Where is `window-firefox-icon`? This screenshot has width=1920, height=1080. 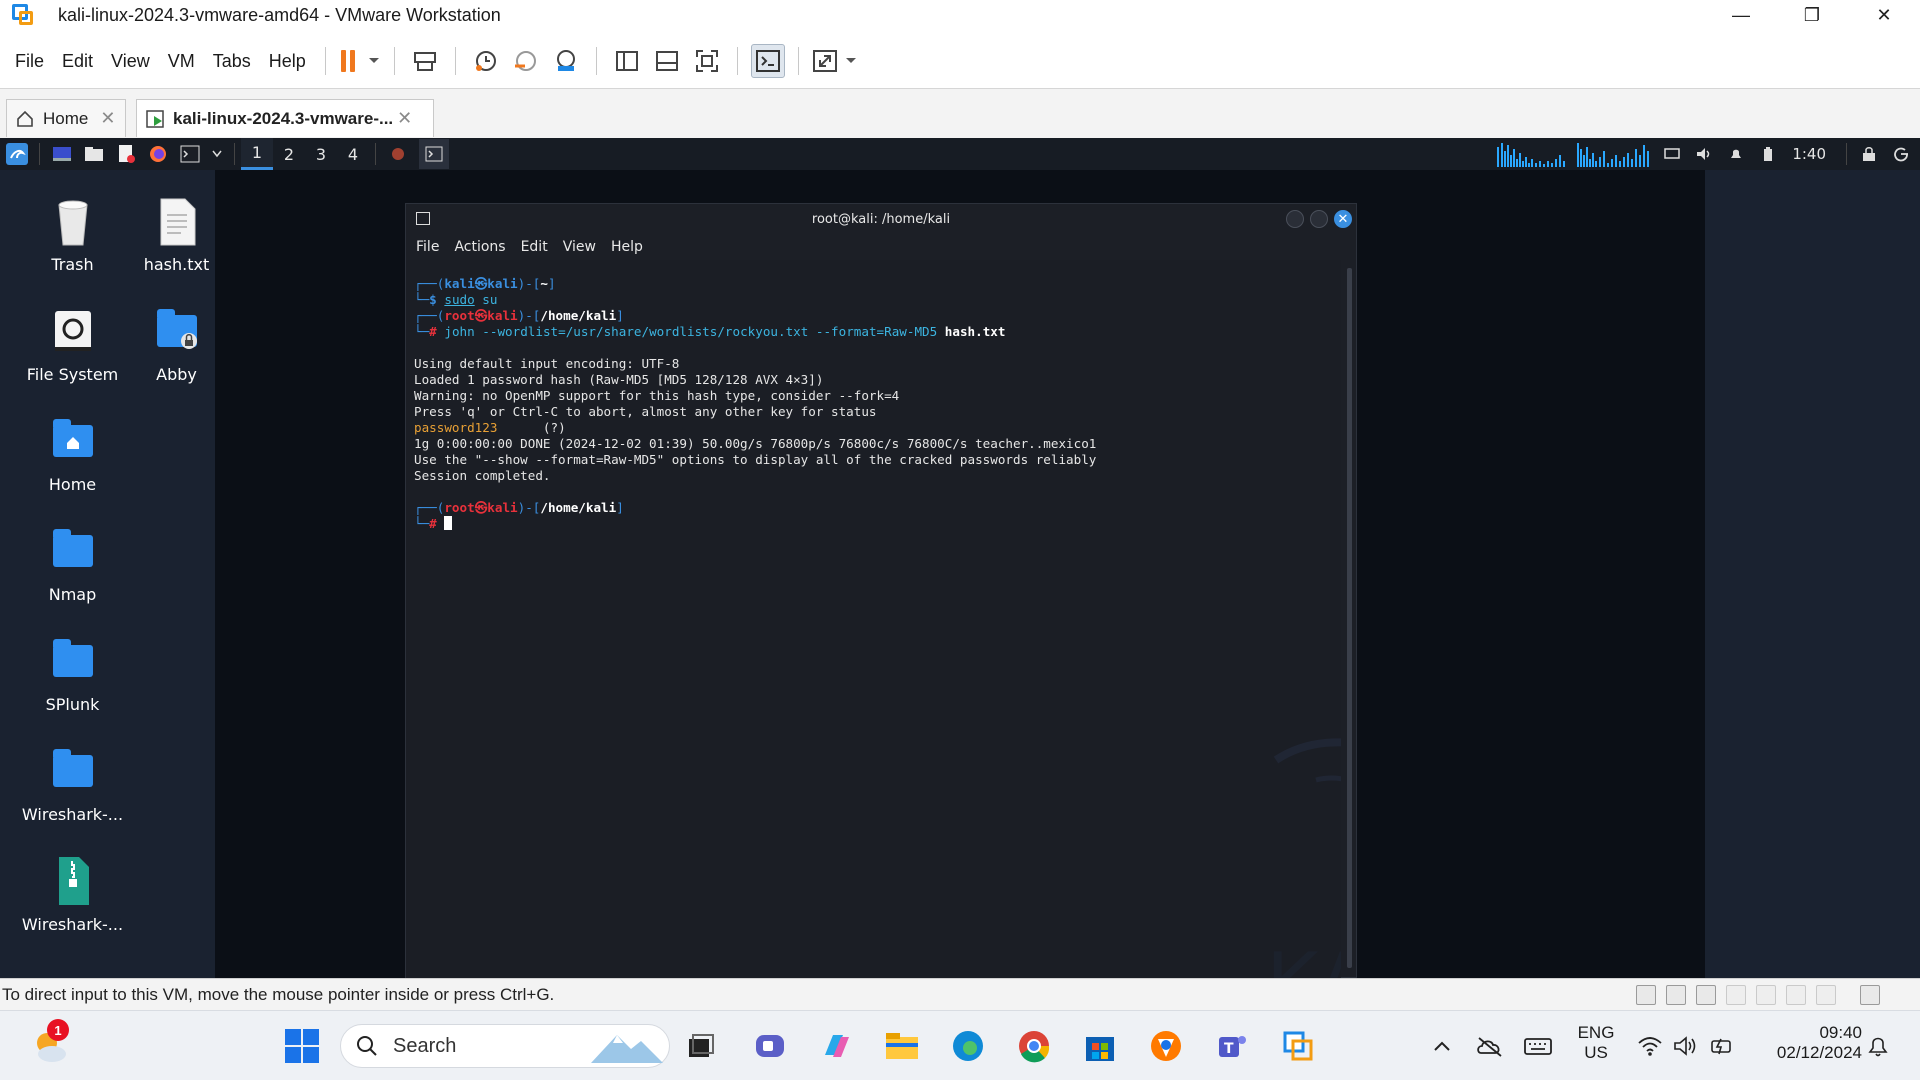
window-firefox-icon is located at coordinates (398, 154).